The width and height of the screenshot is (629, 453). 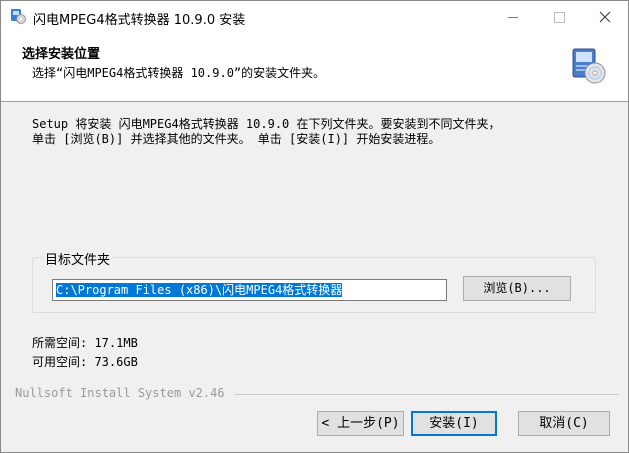 What do you see at coordinates (559, 17) in the screenshot?
I see `maximize-icon` at bounding box center [559, 17].